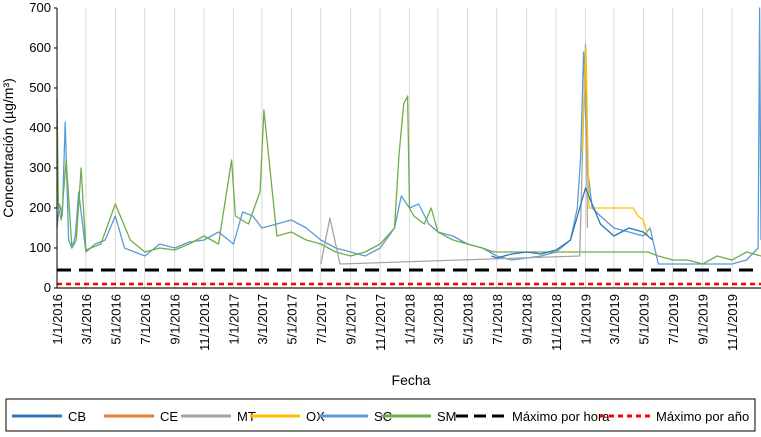 Image resolution: width=761 pixels, height=437 pixels. Describe the element at coordinates (572, 223) in the screenshot. I see `series-line-cb` at that location.